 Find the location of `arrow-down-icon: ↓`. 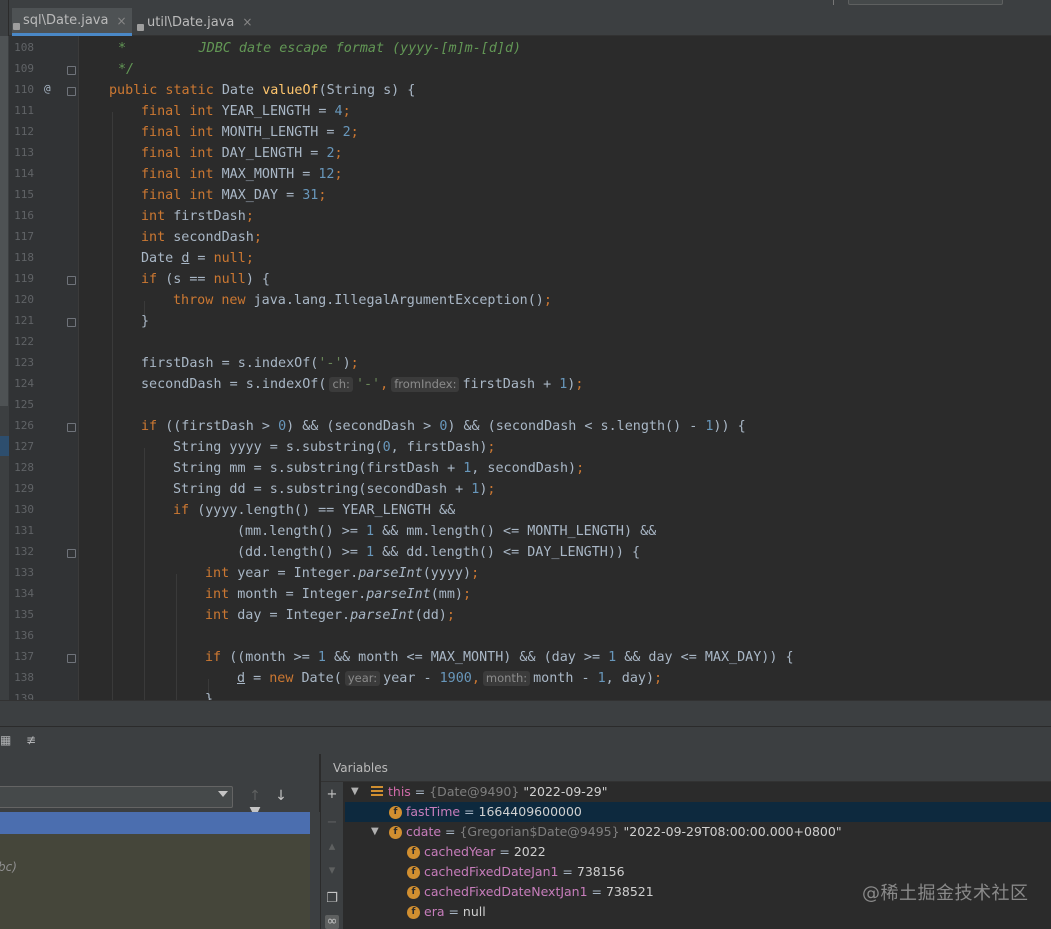

arrow-down-icon: ↓ is located at coordinates (281, 796).